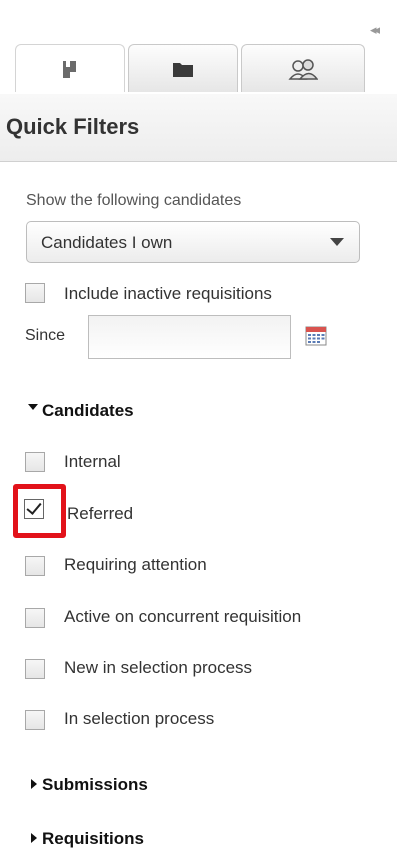  I want to click on candidates-owner-select: Candidates I own, so click(193, 242).